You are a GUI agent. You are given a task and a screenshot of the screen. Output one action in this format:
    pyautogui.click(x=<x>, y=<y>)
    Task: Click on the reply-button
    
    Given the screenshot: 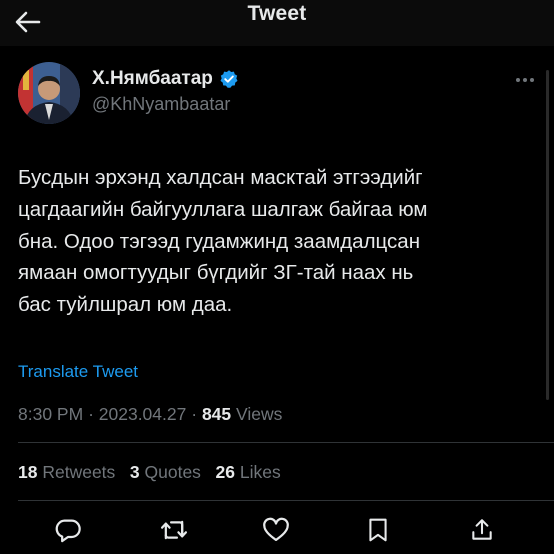 What is the action you would take?
    pyautogui.click(x=68, y=530)
    